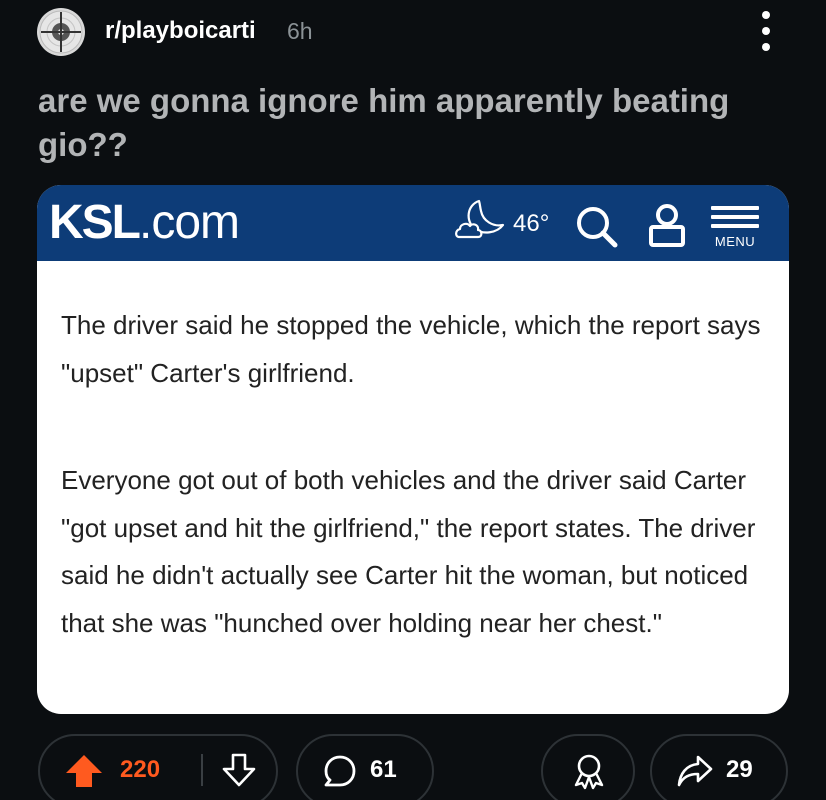  I want to click on post-age: 6h, so click(300, 31).